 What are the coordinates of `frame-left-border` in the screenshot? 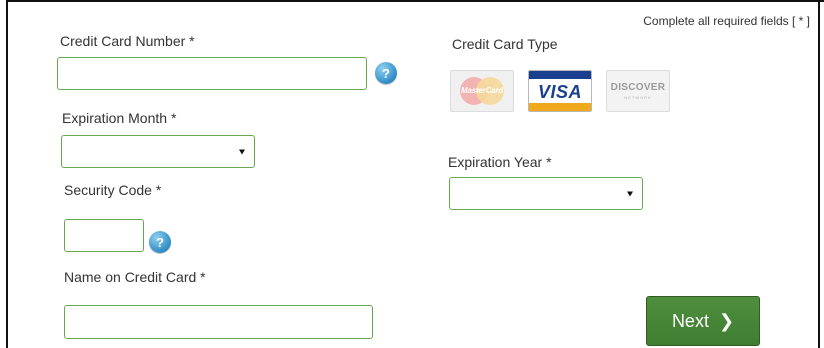 It's located at (7, 174).